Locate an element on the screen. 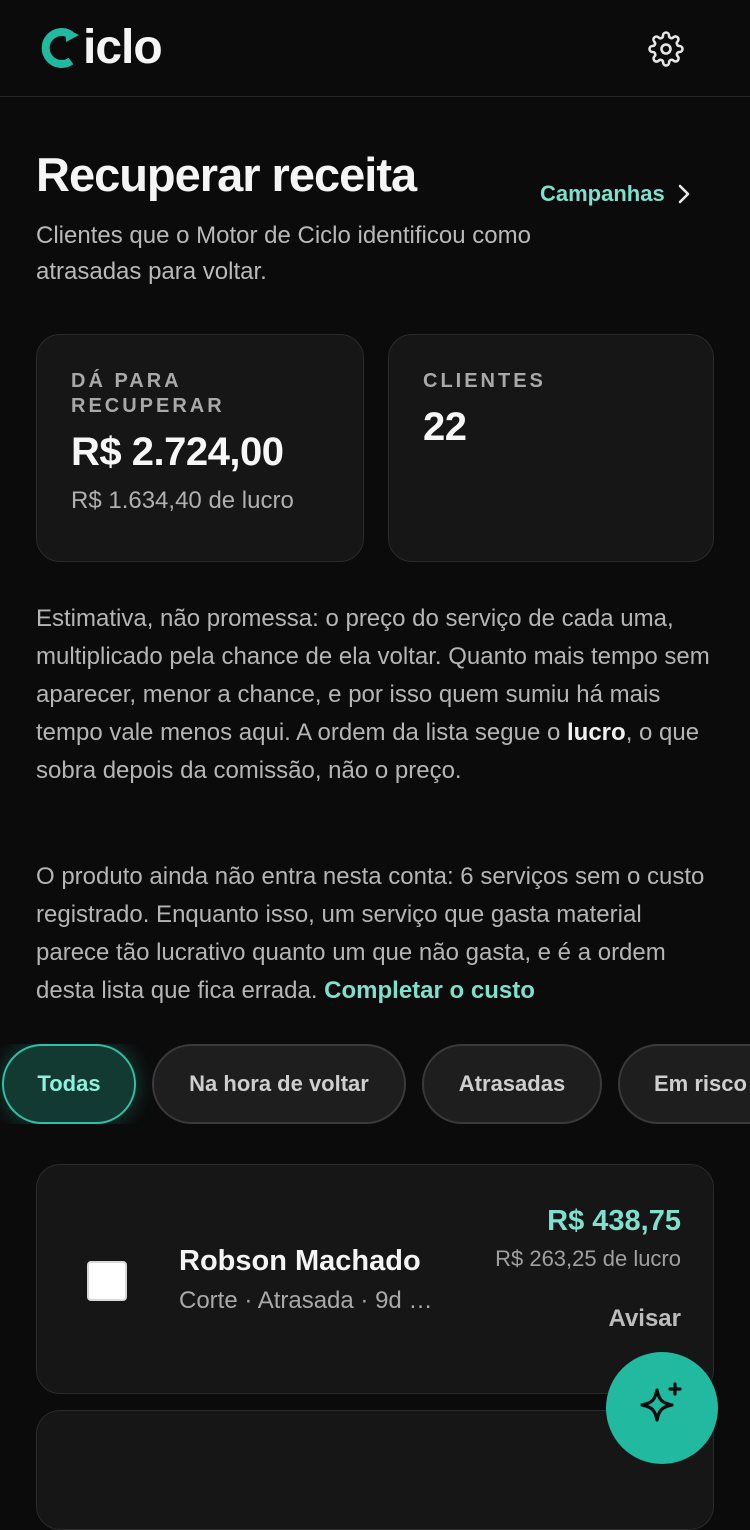  filter-chip-atrasadas: Atrasadas is located at coordinates (512, 1084).